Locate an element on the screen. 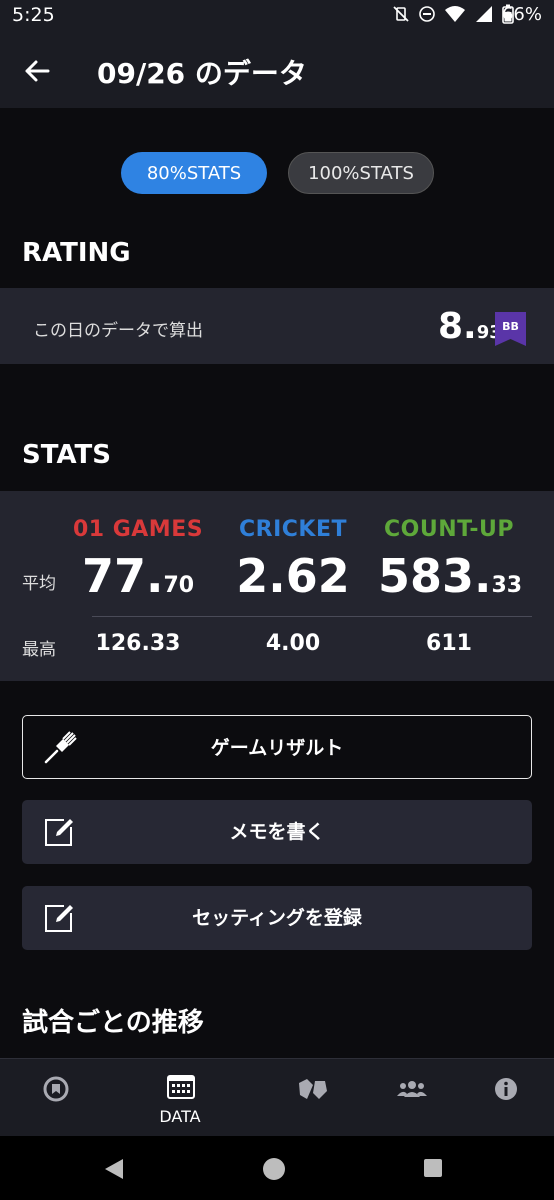  info-icon is located at coordinates (506, 1089).